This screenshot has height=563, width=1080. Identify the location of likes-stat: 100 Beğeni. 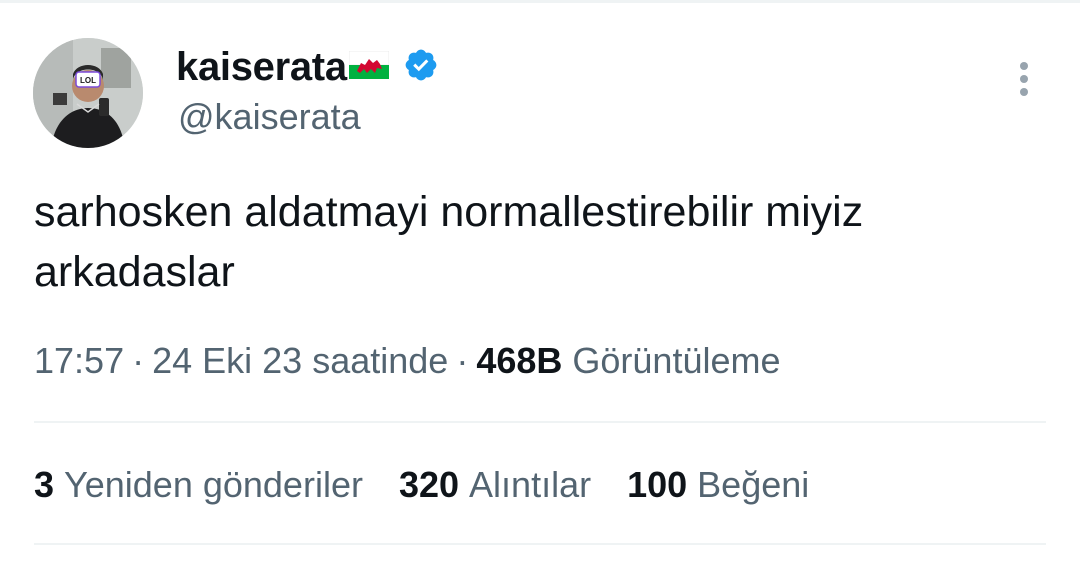
(718, 485).